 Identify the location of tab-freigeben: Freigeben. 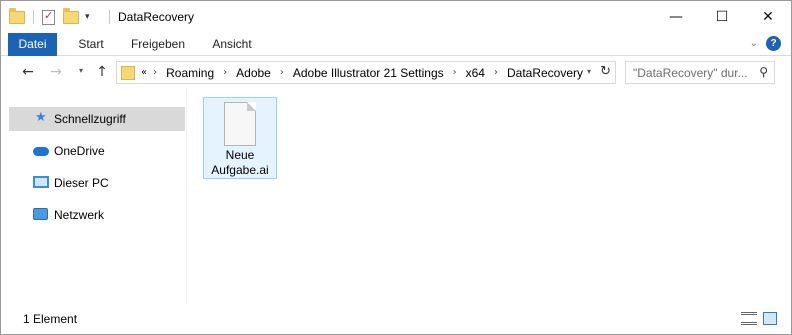
(158, 44).